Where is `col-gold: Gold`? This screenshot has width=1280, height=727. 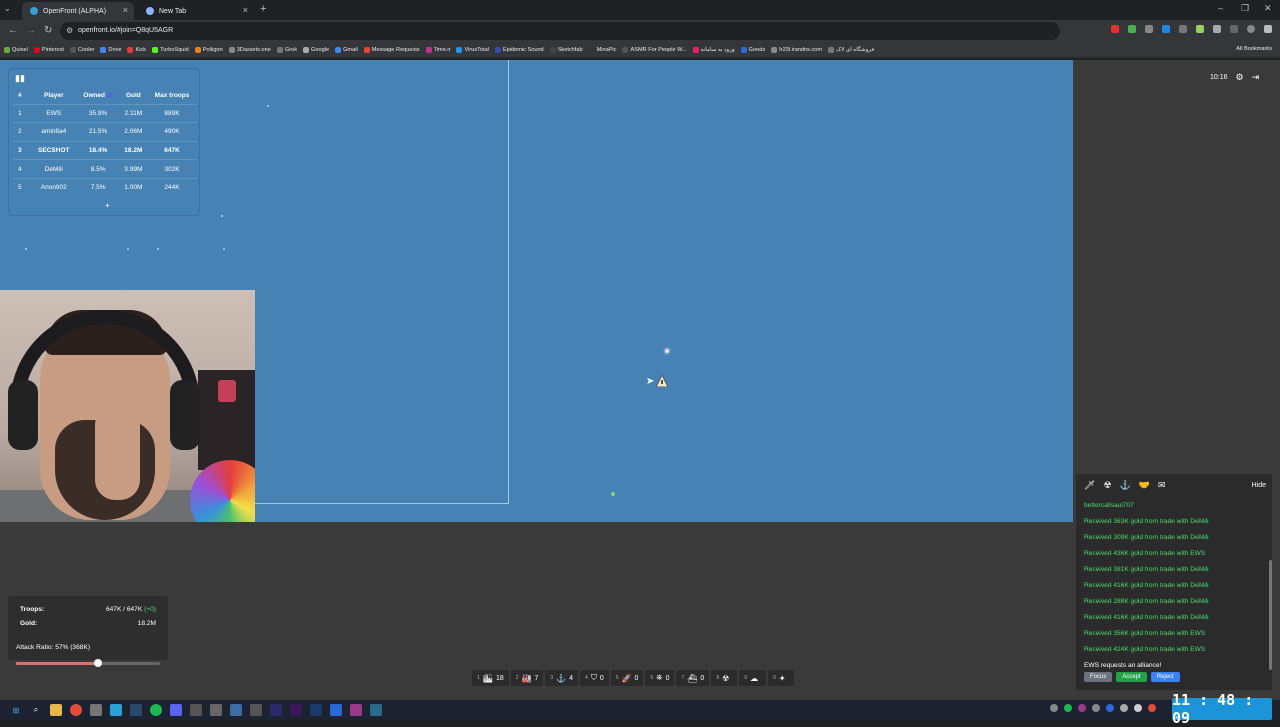 col-gold: Gold is located at coordinates (133, 95).